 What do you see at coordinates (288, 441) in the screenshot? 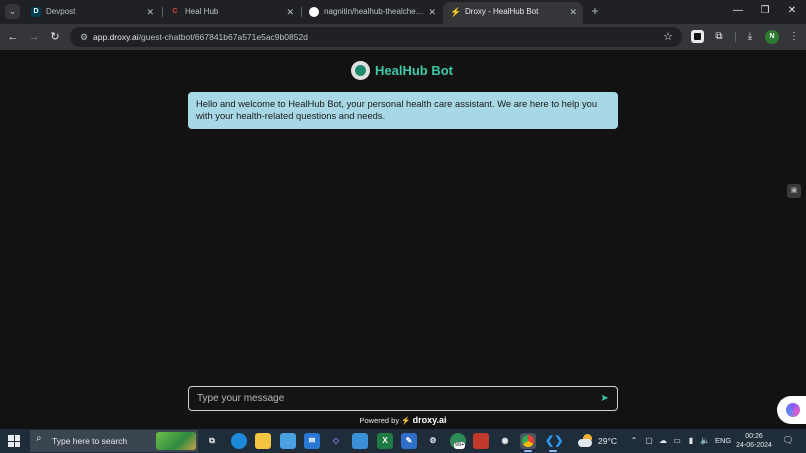
I see `store-icon` at bounding box center [288, 441].